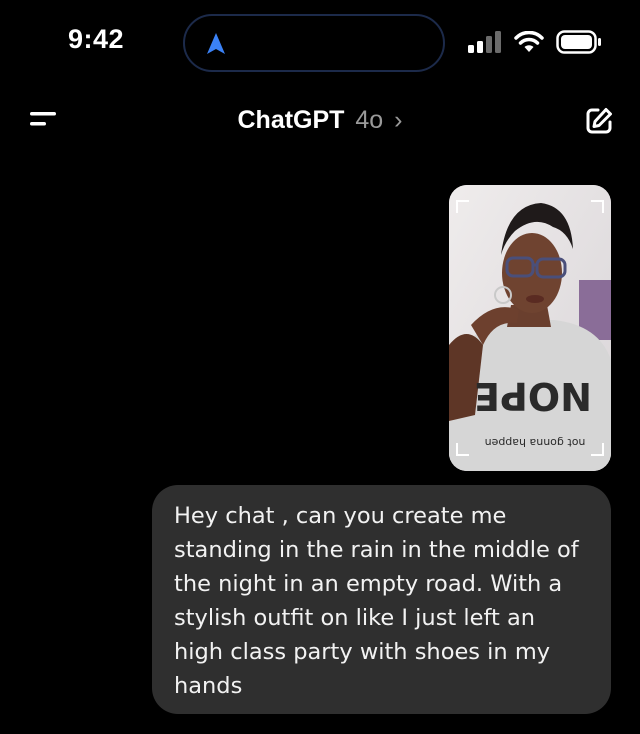 The height and width of the screenshot is (734, 640). Describe the element at coordinates (369, 120) in the screenshot. I see `model-label: 4o` at that location.